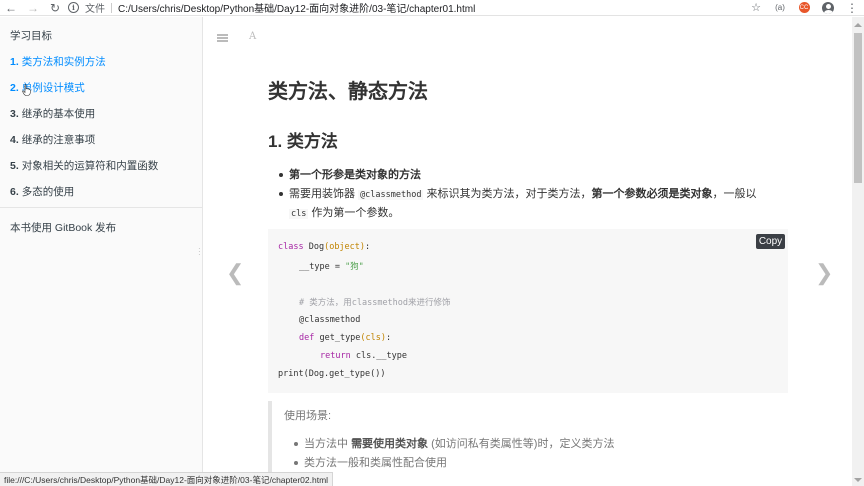 Image resolution: width=864 pixels, height=486 pixels. I want to click on code-line: print(Dog.get_type()), so click(332, 374).